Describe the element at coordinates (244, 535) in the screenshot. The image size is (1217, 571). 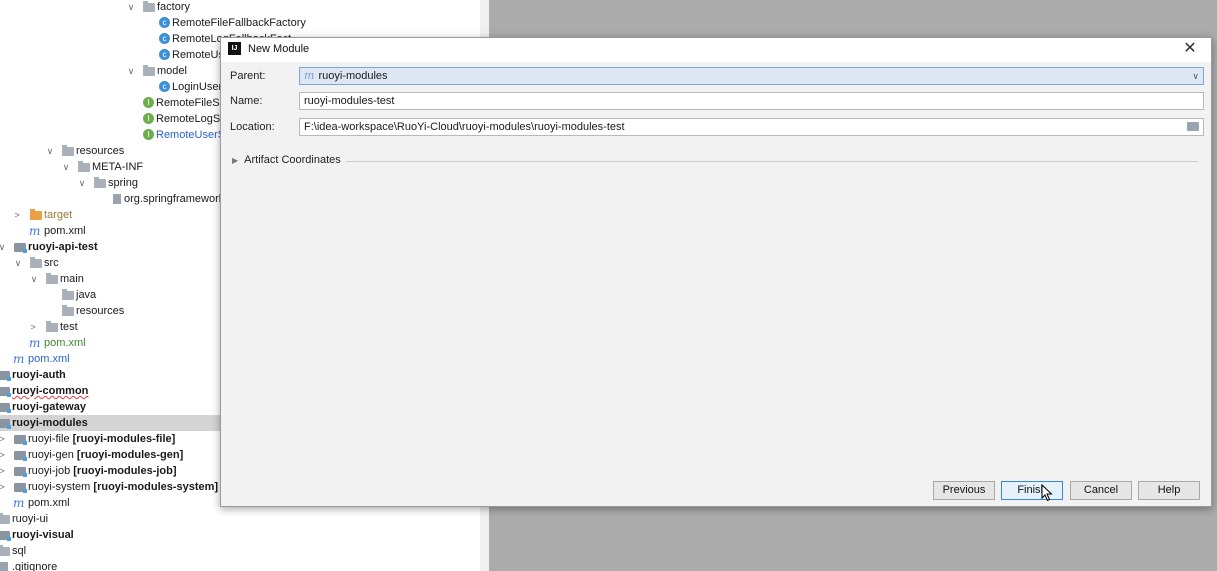
I see `tree-item-ruoyi-visual: ruoyi-visual` at that location.